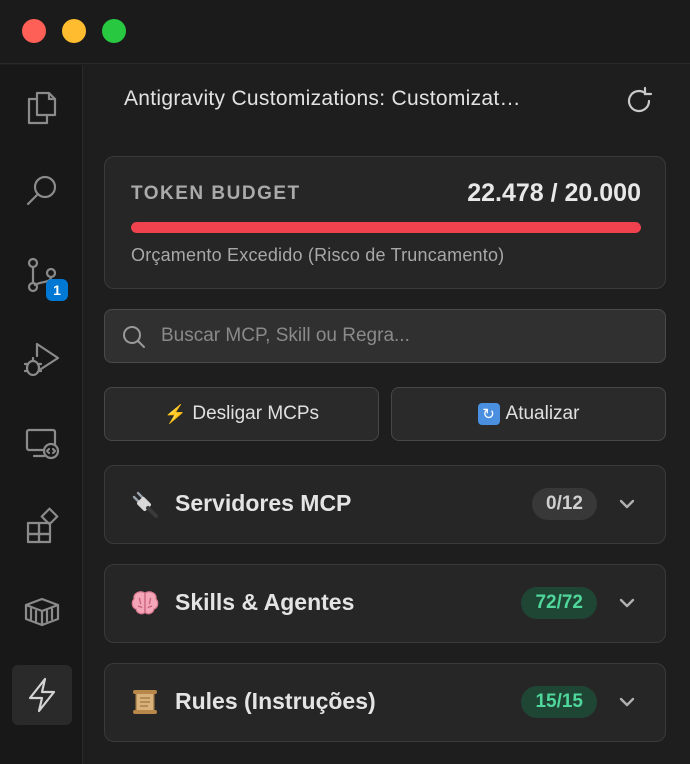  I want to click on explorer-button, so click(42, 107).